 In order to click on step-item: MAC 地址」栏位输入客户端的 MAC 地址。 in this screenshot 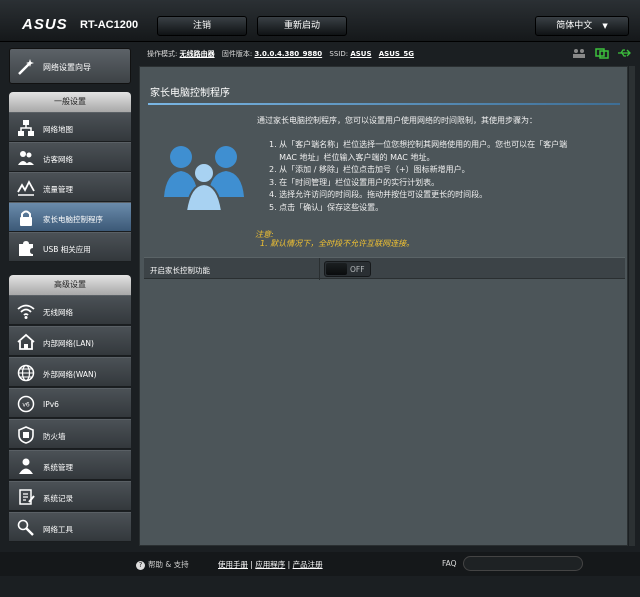, I will do `click(352, 157)`.